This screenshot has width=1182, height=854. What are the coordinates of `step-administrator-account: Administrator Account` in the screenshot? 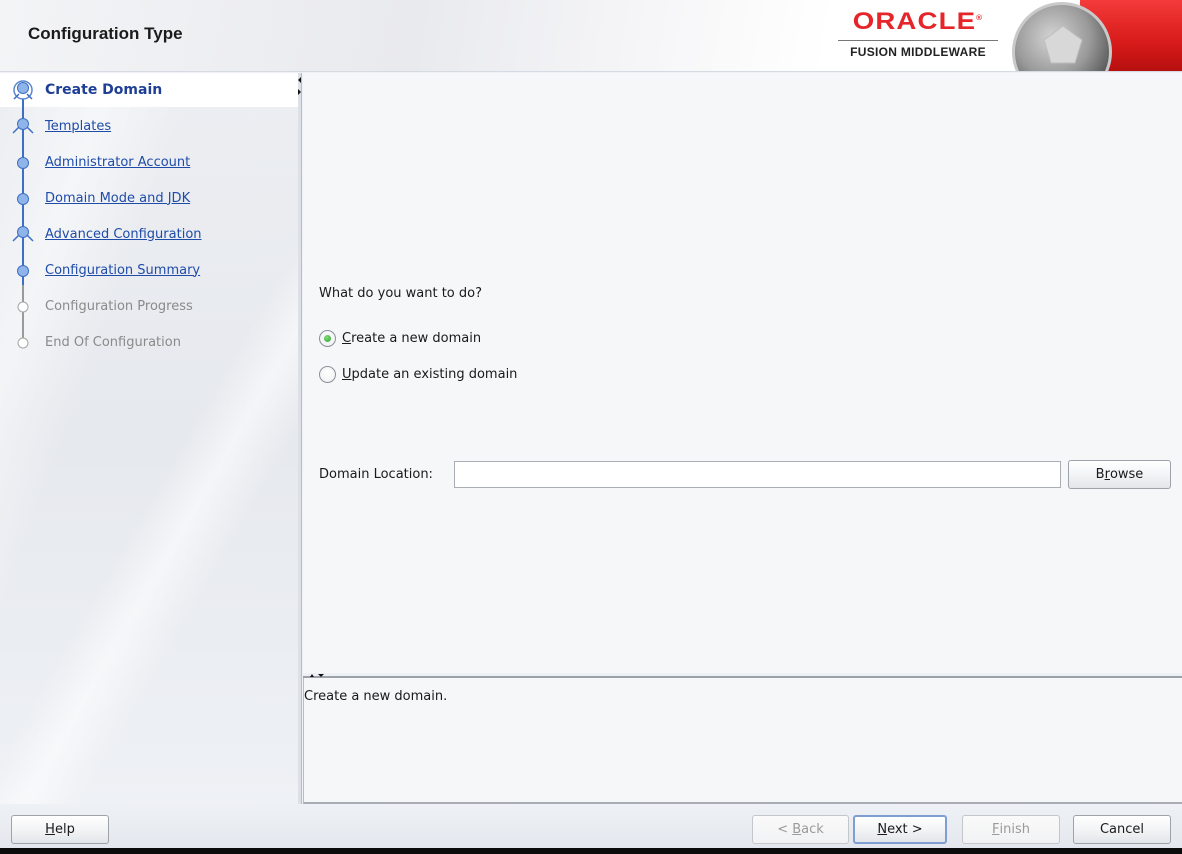 It's located at (149, 162).